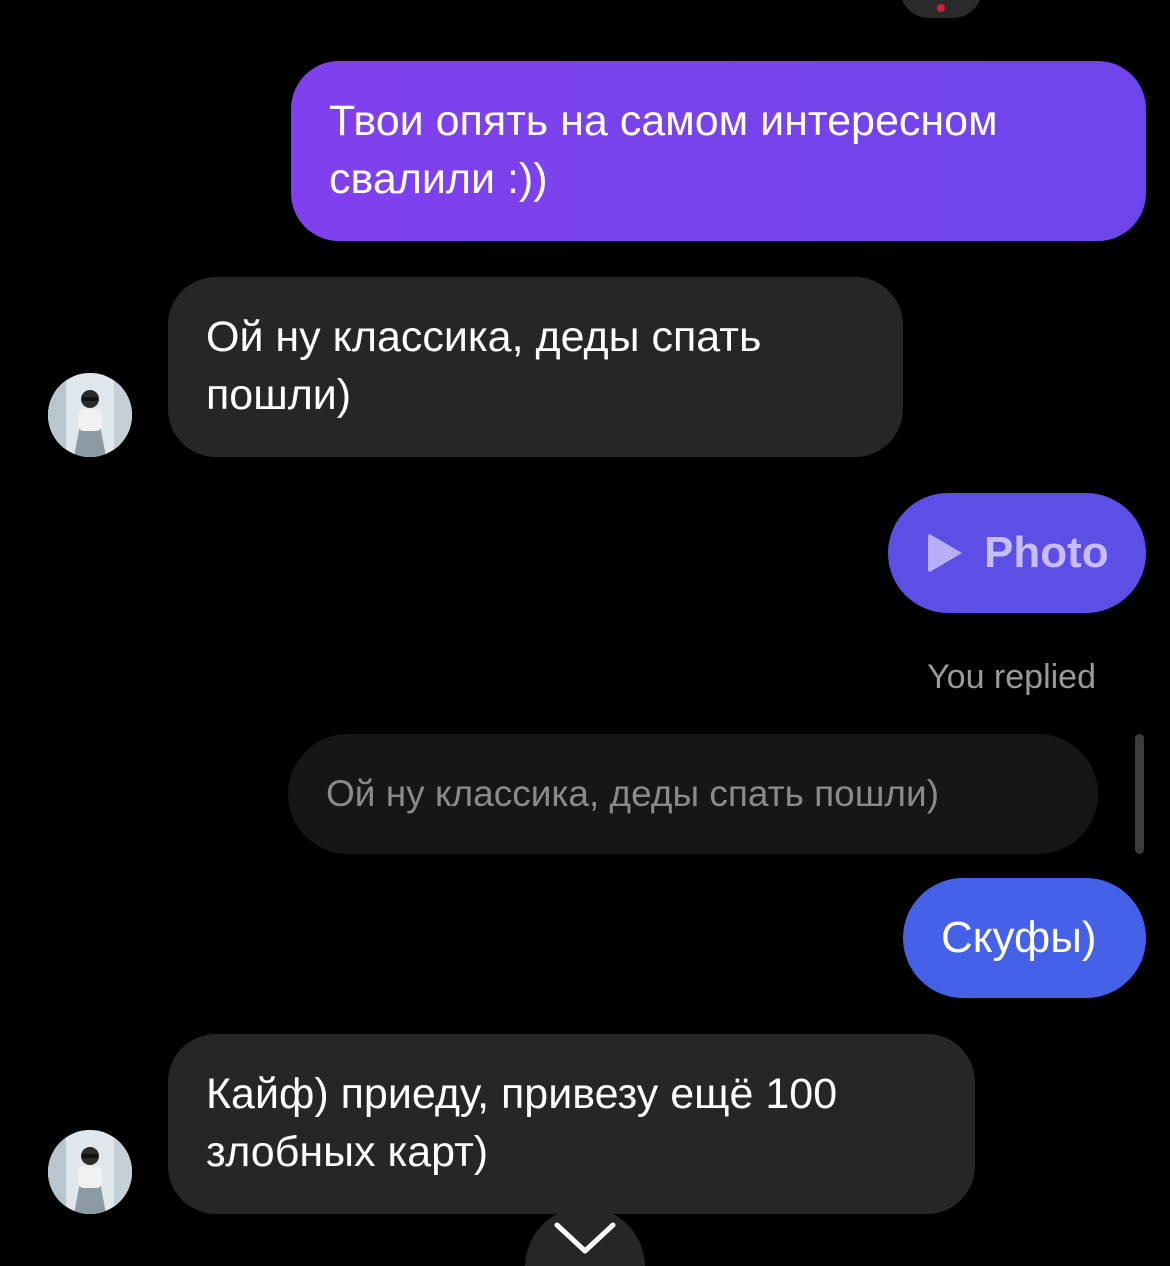 The width and height of the screenshot is (1170, 1266). I want to click on outgoing-photo-message: Photo, so click(1017, 553).